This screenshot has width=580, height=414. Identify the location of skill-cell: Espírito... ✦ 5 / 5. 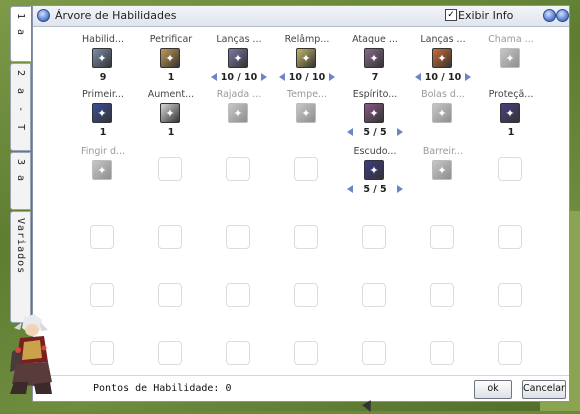
(375, 112).